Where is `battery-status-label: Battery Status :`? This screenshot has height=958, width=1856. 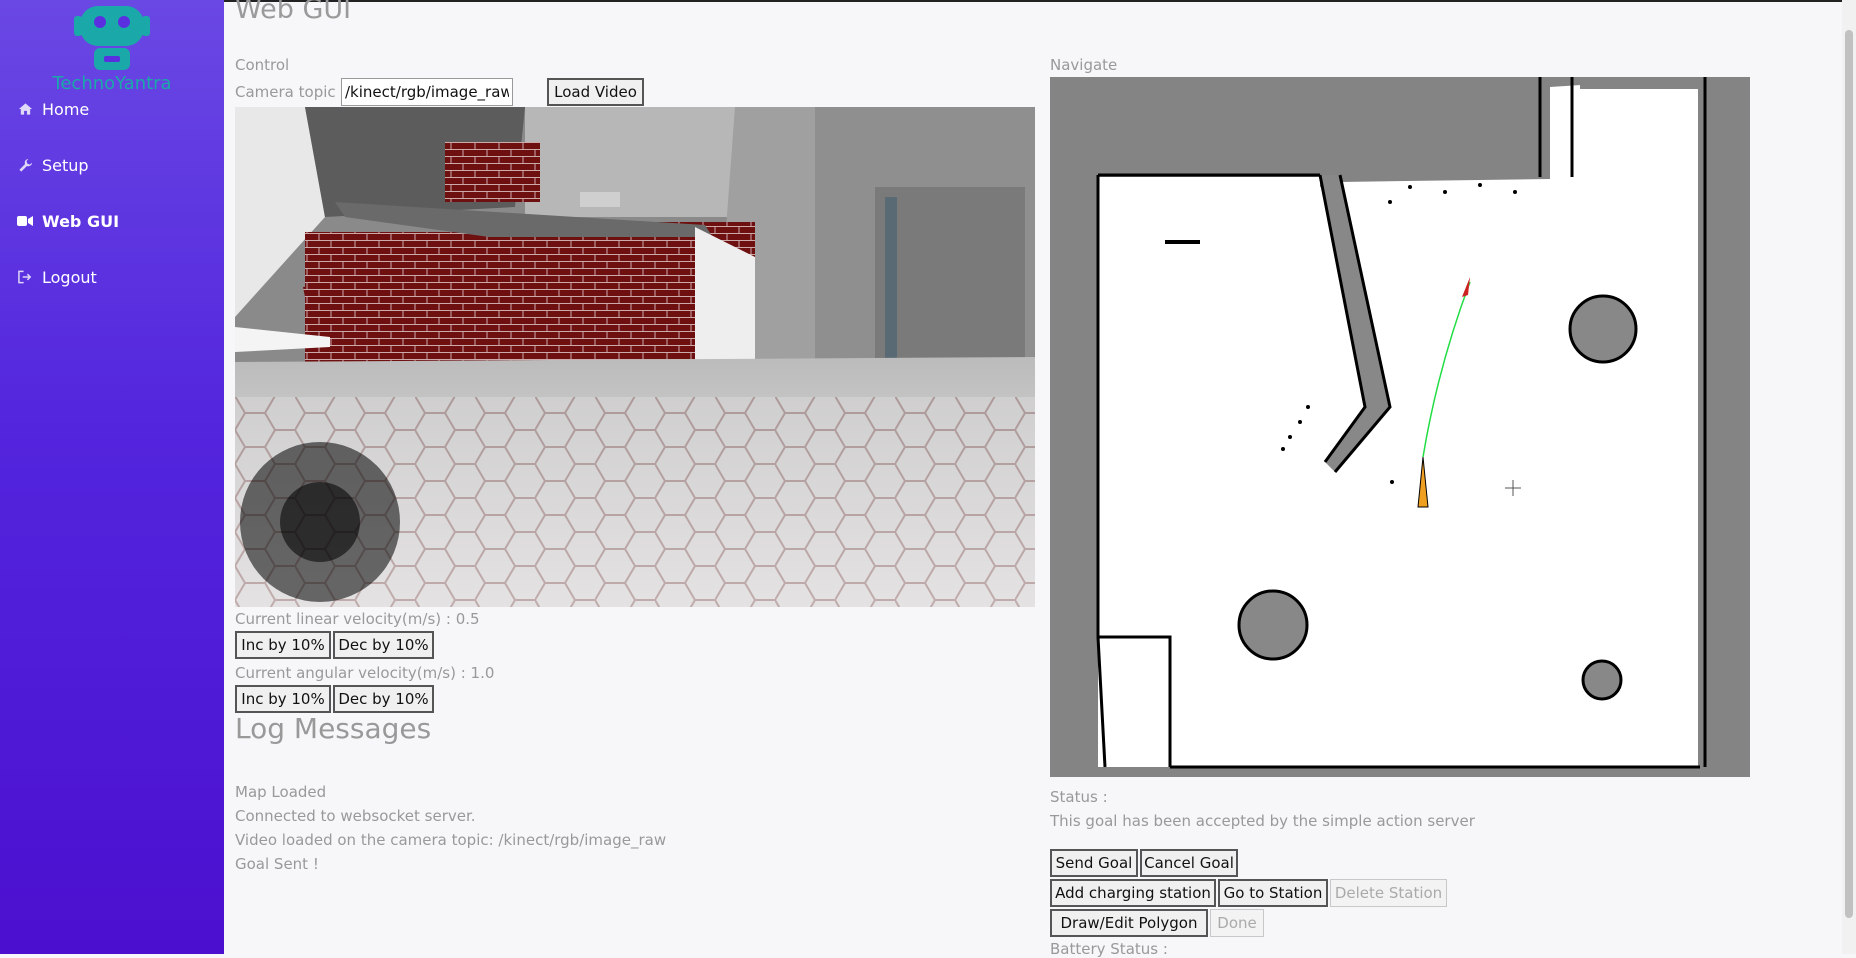 battery-status-label: Battery Status : is located at coordinates (1109, 949).